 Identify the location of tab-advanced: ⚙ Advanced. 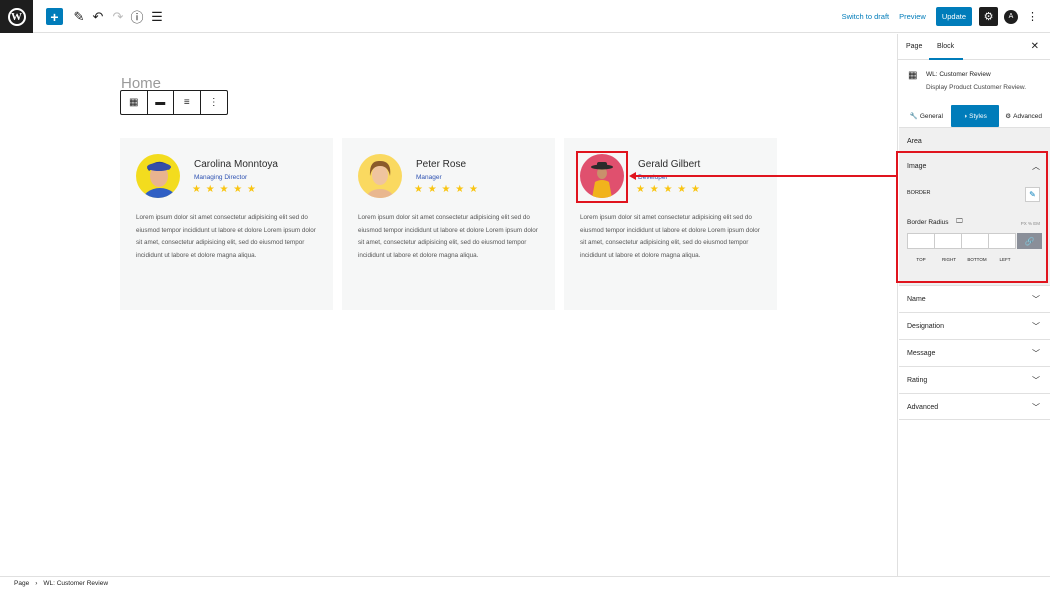
(1023, 116).